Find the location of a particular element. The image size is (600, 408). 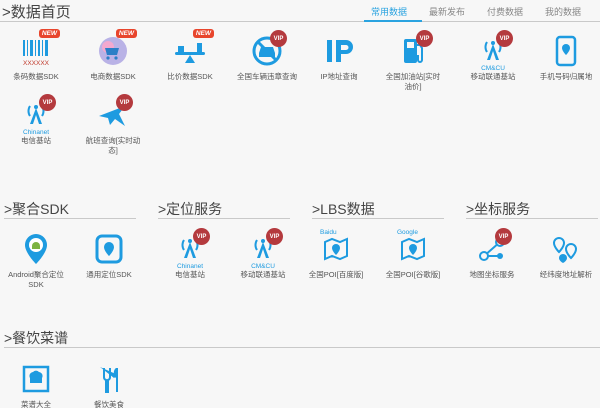

item-label: 全国车辆违章查询 is located at coordinates (267, 76).